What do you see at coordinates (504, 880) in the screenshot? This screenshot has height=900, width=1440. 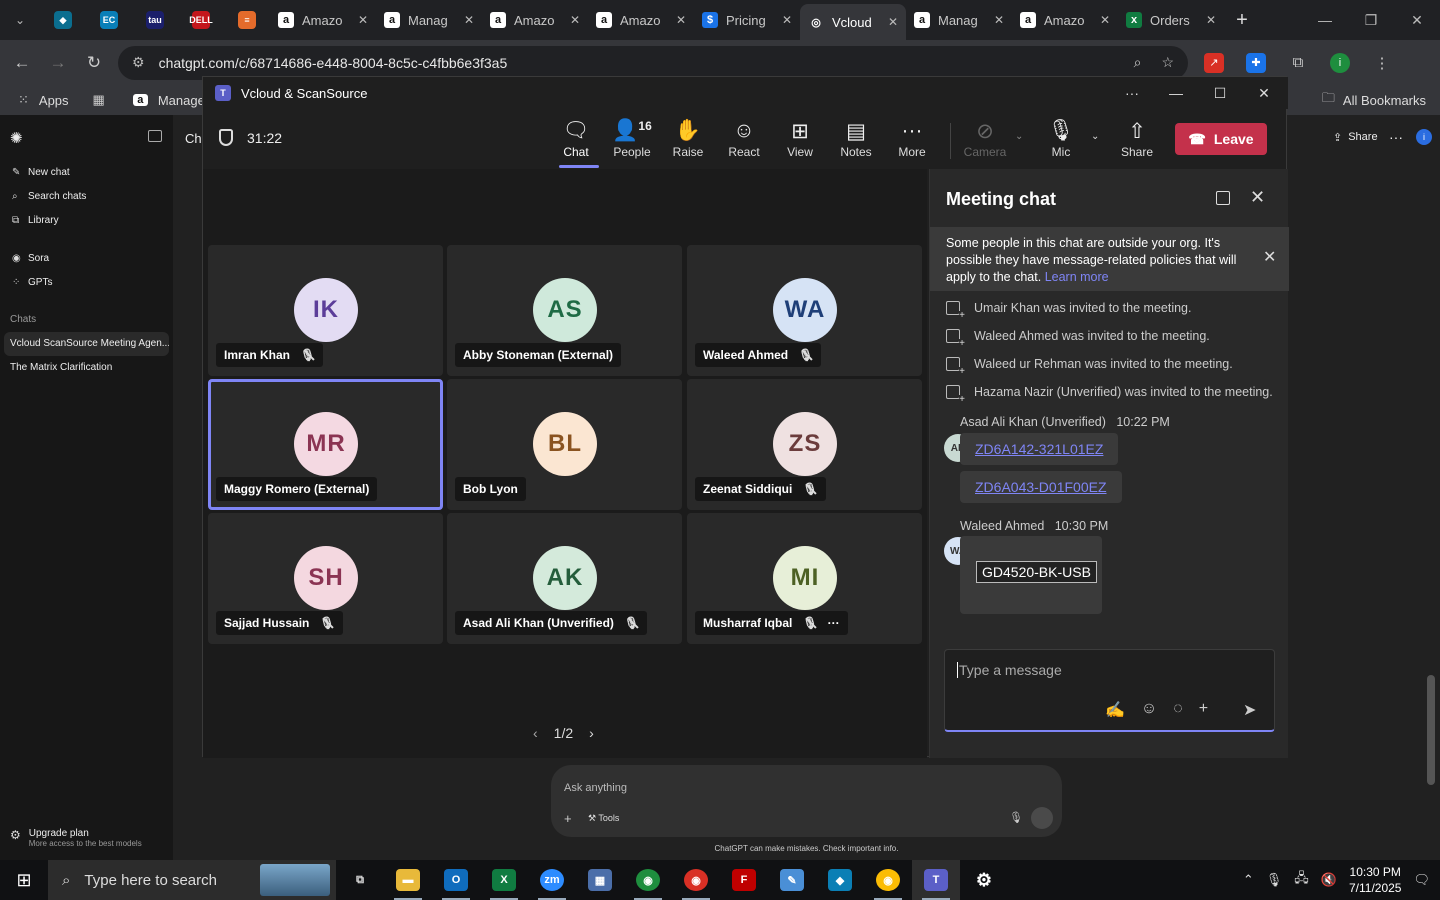 I see `excel-icon: X` at bounding box center [504, 880].